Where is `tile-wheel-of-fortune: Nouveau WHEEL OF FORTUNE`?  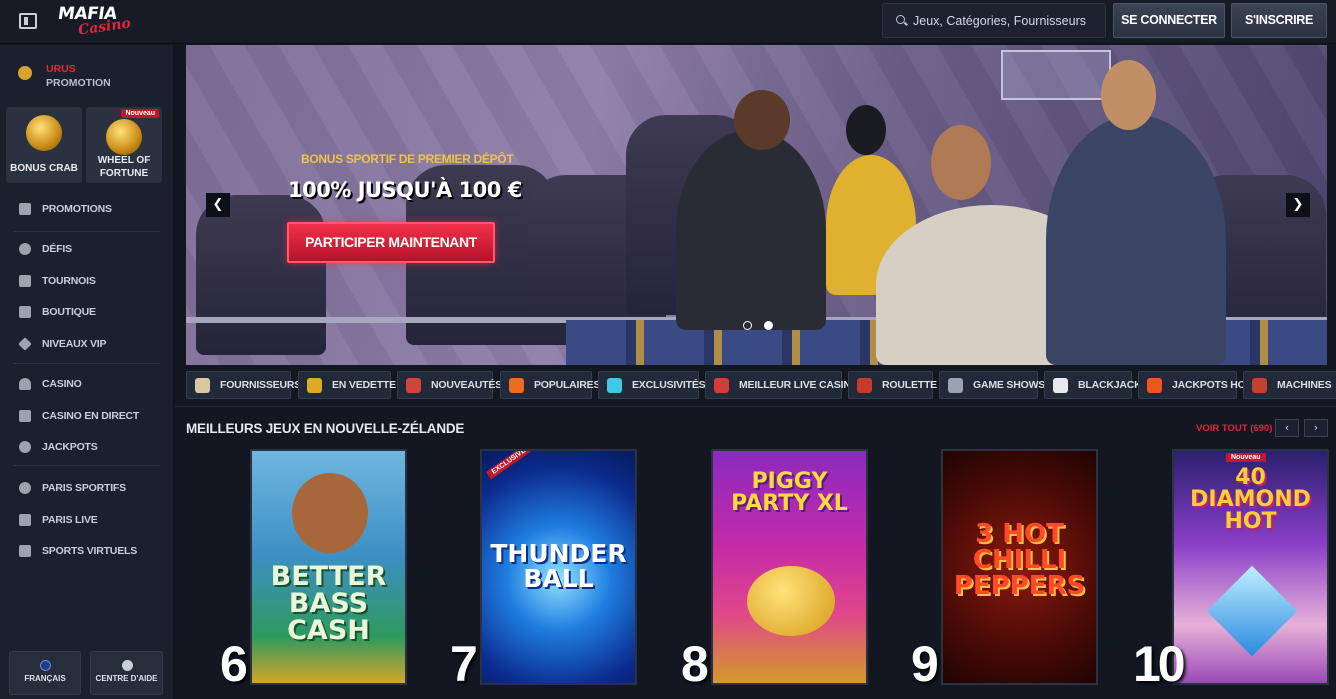
tile-wheel-of-fortune: Nouveau WHEEL OF FORTUNE is located at coordinates (124, 145).